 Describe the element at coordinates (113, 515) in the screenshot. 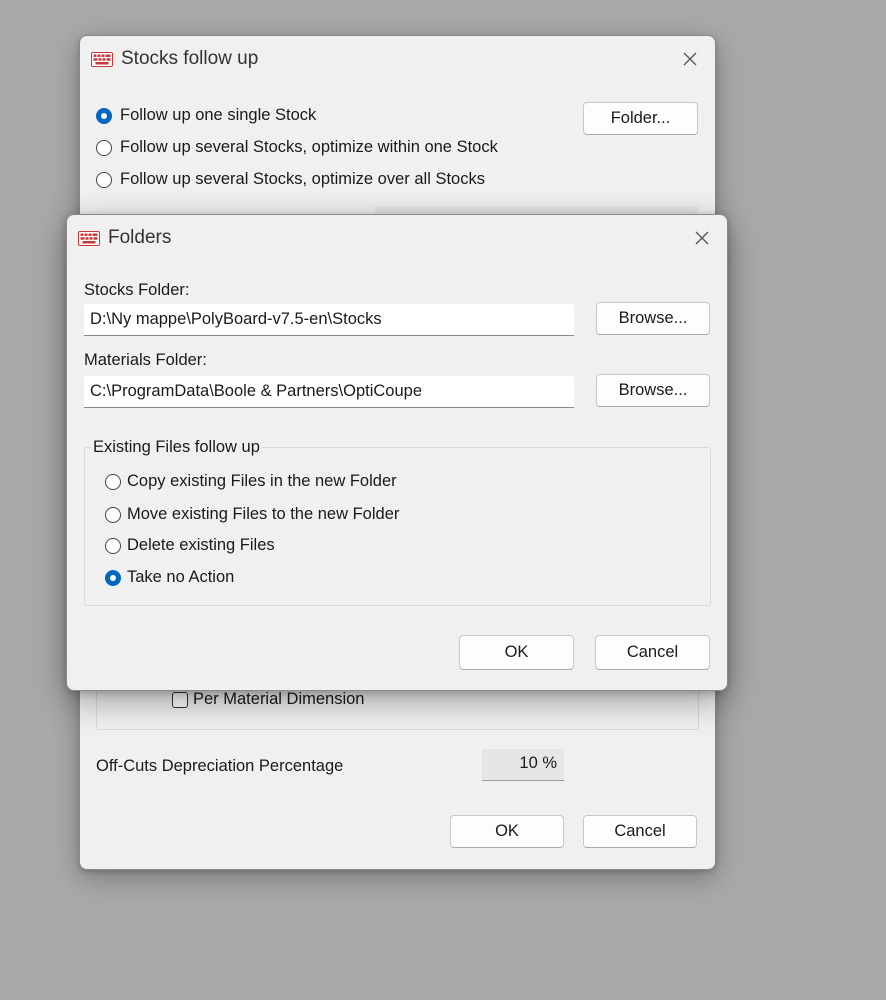

I see `radio-move-files` at that location.